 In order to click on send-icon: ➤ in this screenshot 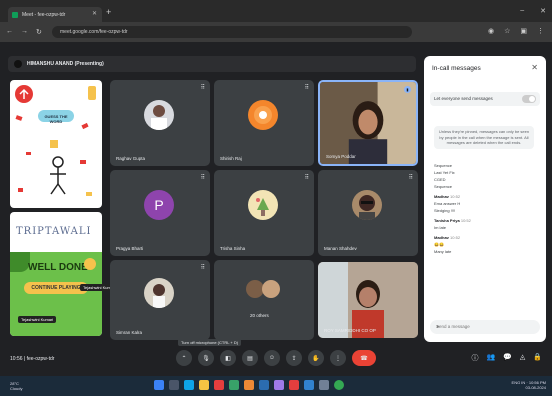, I will do `click(485, 327)`.